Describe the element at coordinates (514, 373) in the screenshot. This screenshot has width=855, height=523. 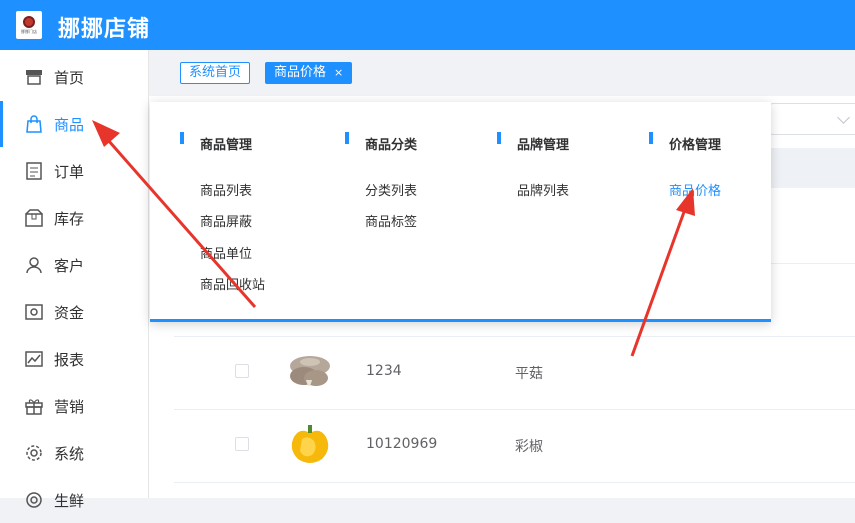
I see `table-row: 1234 平菇` at that location.